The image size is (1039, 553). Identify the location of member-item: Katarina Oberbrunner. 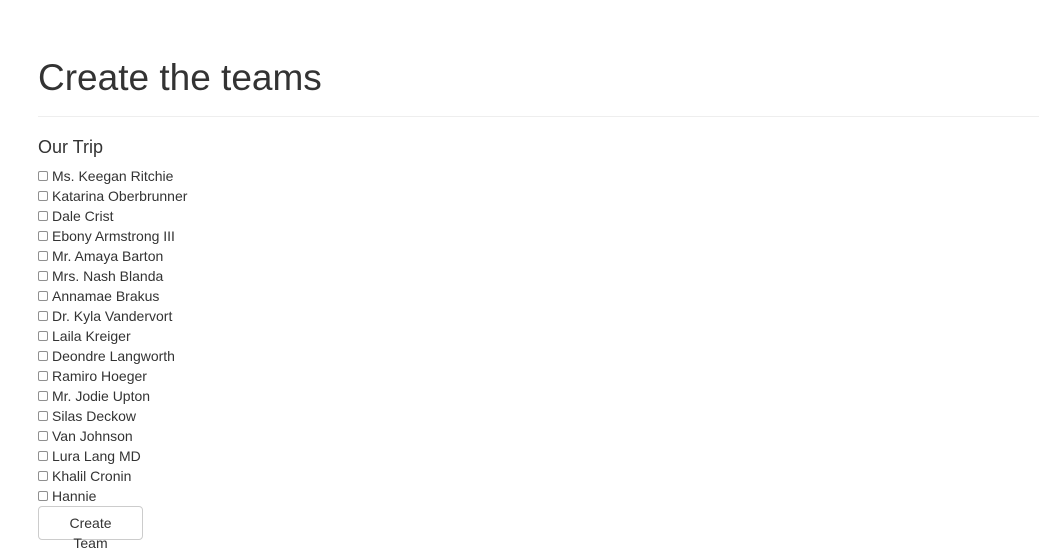
(112, 196).